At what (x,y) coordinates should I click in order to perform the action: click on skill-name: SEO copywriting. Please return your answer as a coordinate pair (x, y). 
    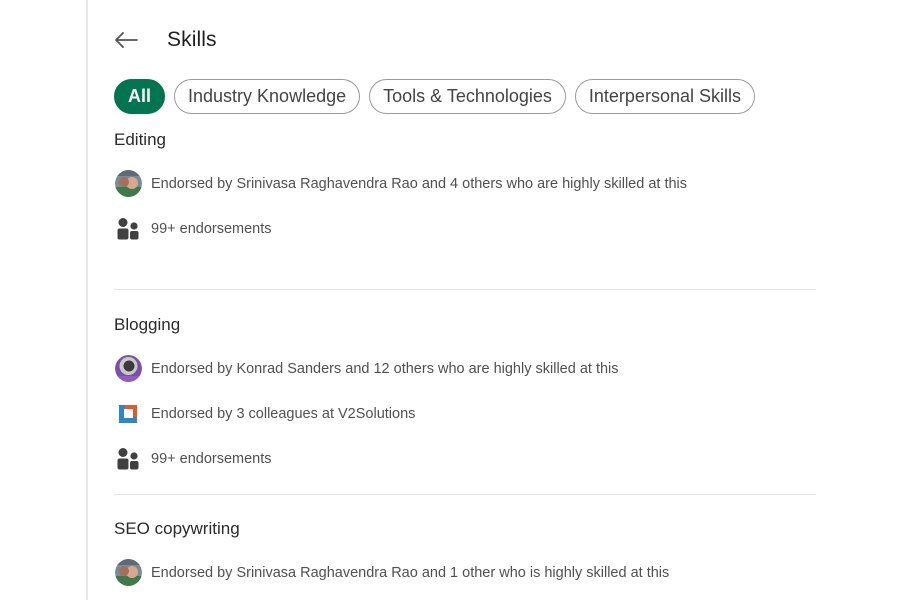
    Looking at the image, I should click on (465, 529).